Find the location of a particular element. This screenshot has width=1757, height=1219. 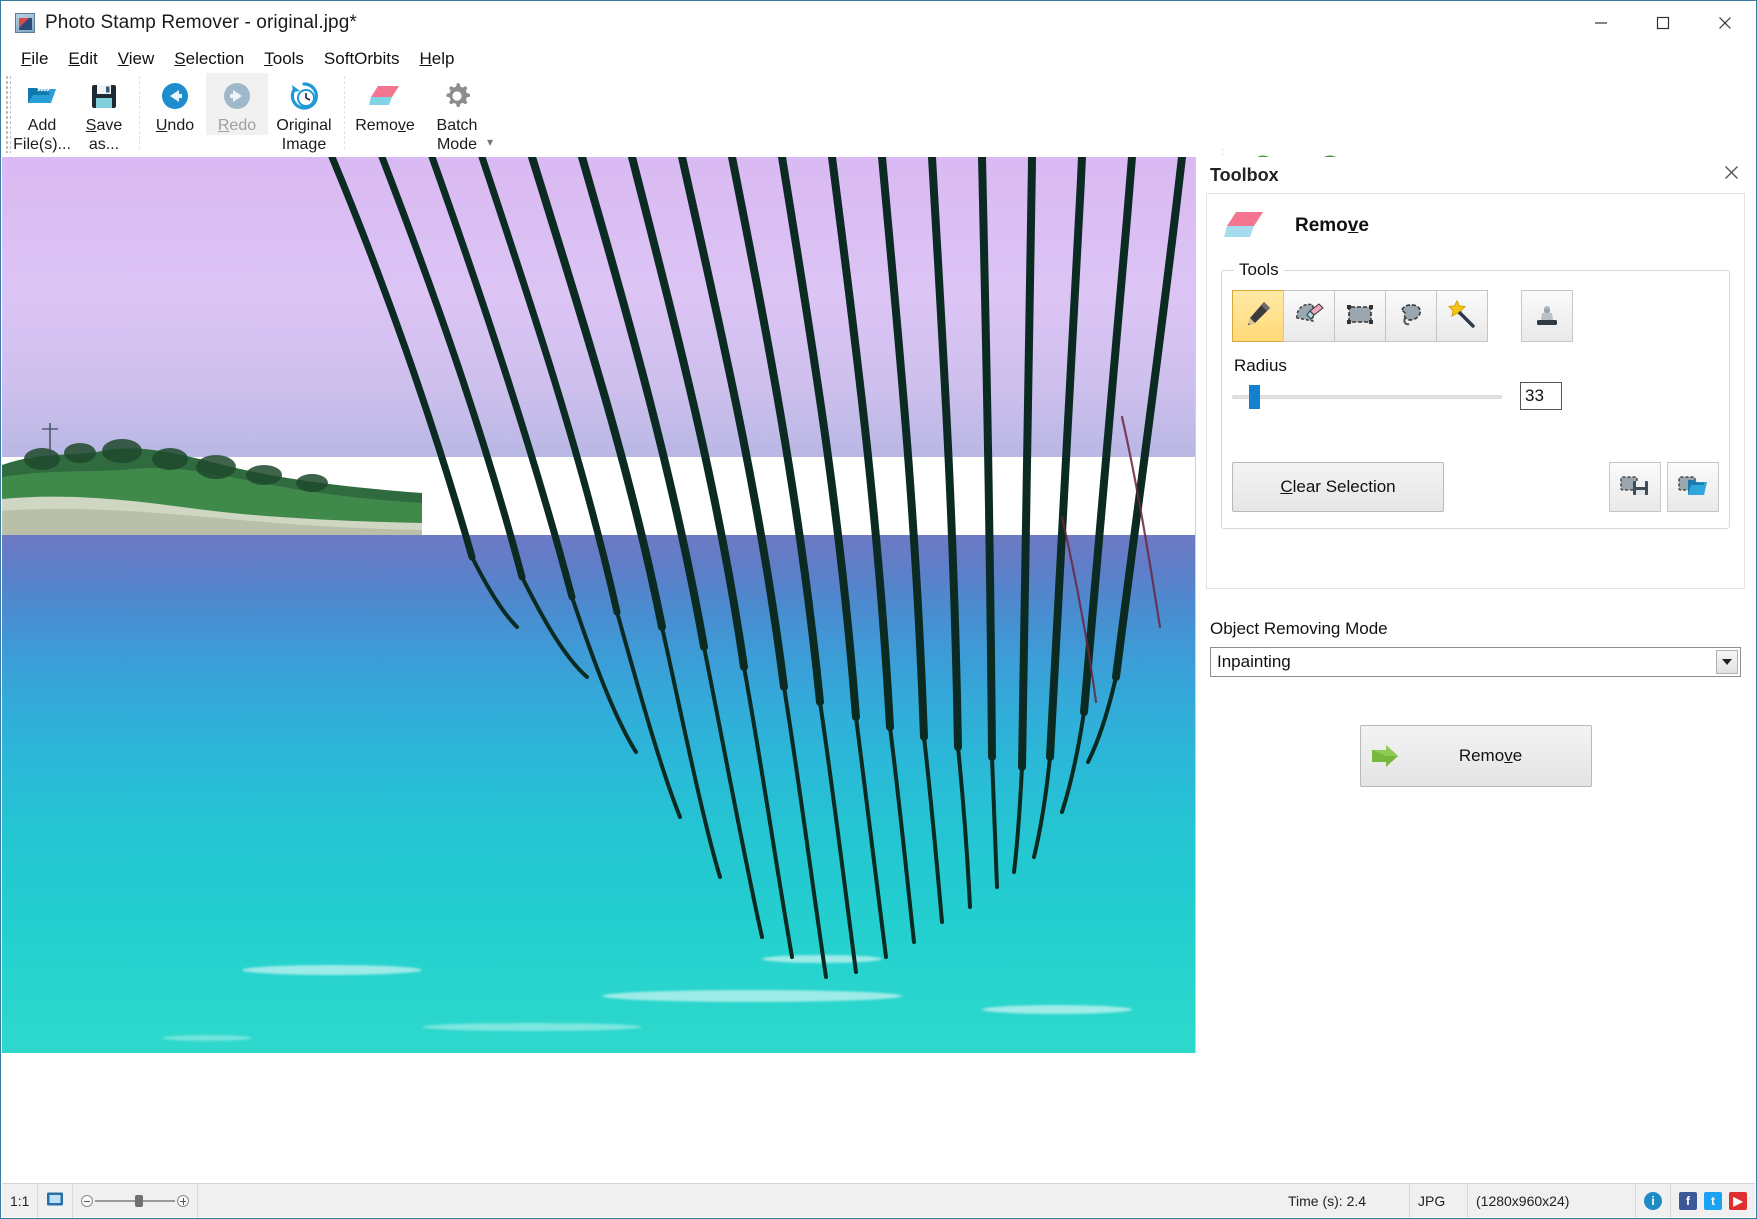

radius-slider is located at coordinates (1367, 397).